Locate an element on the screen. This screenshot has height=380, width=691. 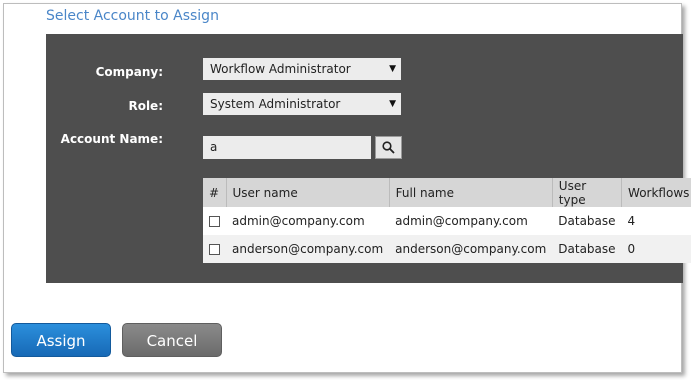
search-icon is located at coordinates (388, 147).